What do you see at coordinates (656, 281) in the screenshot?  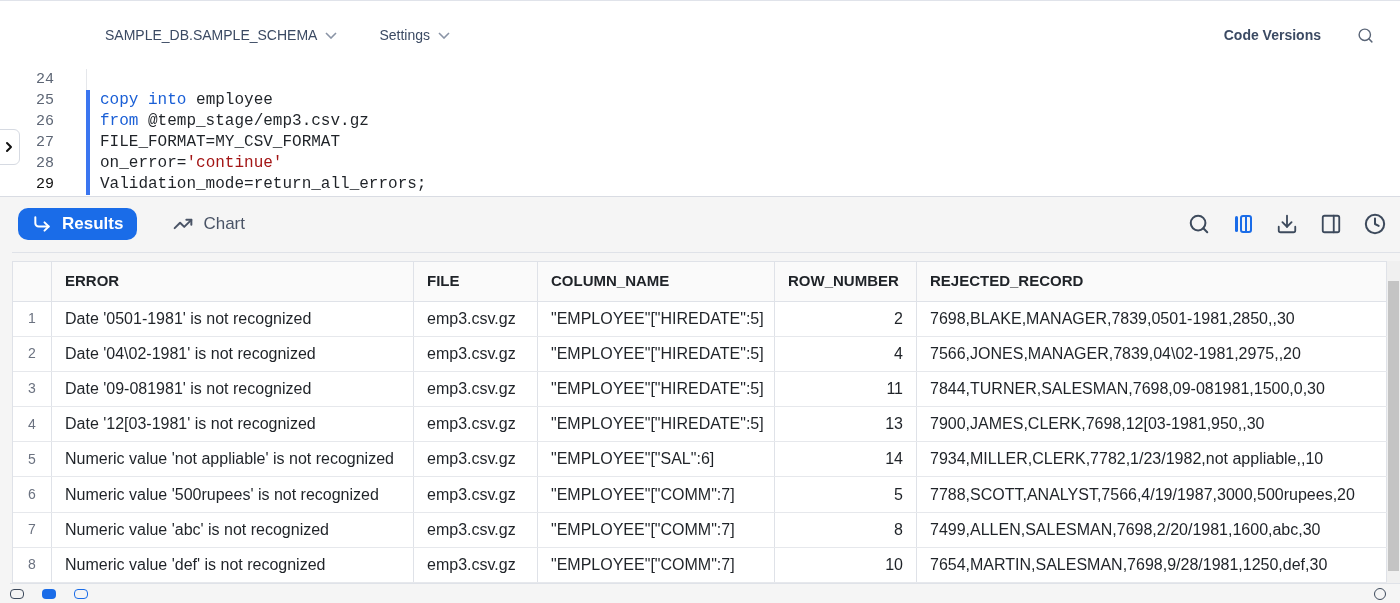 I see `column-header: COLUMN_NAME` at bounding box center [656, 281].